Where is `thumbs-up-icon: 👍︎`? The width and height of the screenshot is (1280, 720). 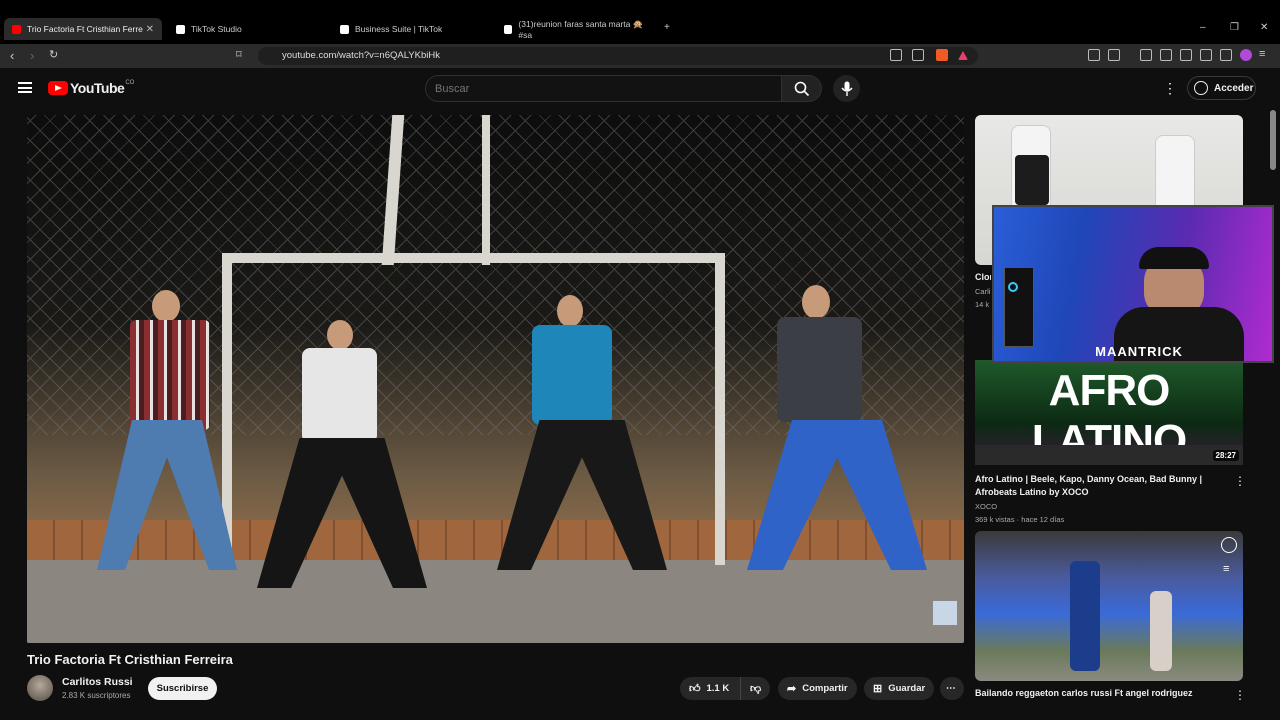 thumbs-up-icon: 👍︎ is located at coordinates (695, 689).